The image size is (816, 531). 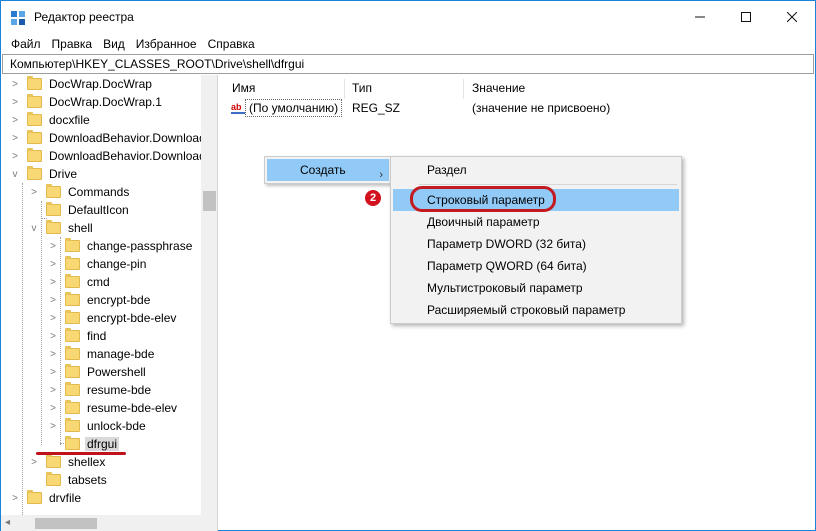 What do you see at coordinates (79, 282) in the screenshot?
I see `tree-item-cmd: > cmd` at bounding box center [79, 282].